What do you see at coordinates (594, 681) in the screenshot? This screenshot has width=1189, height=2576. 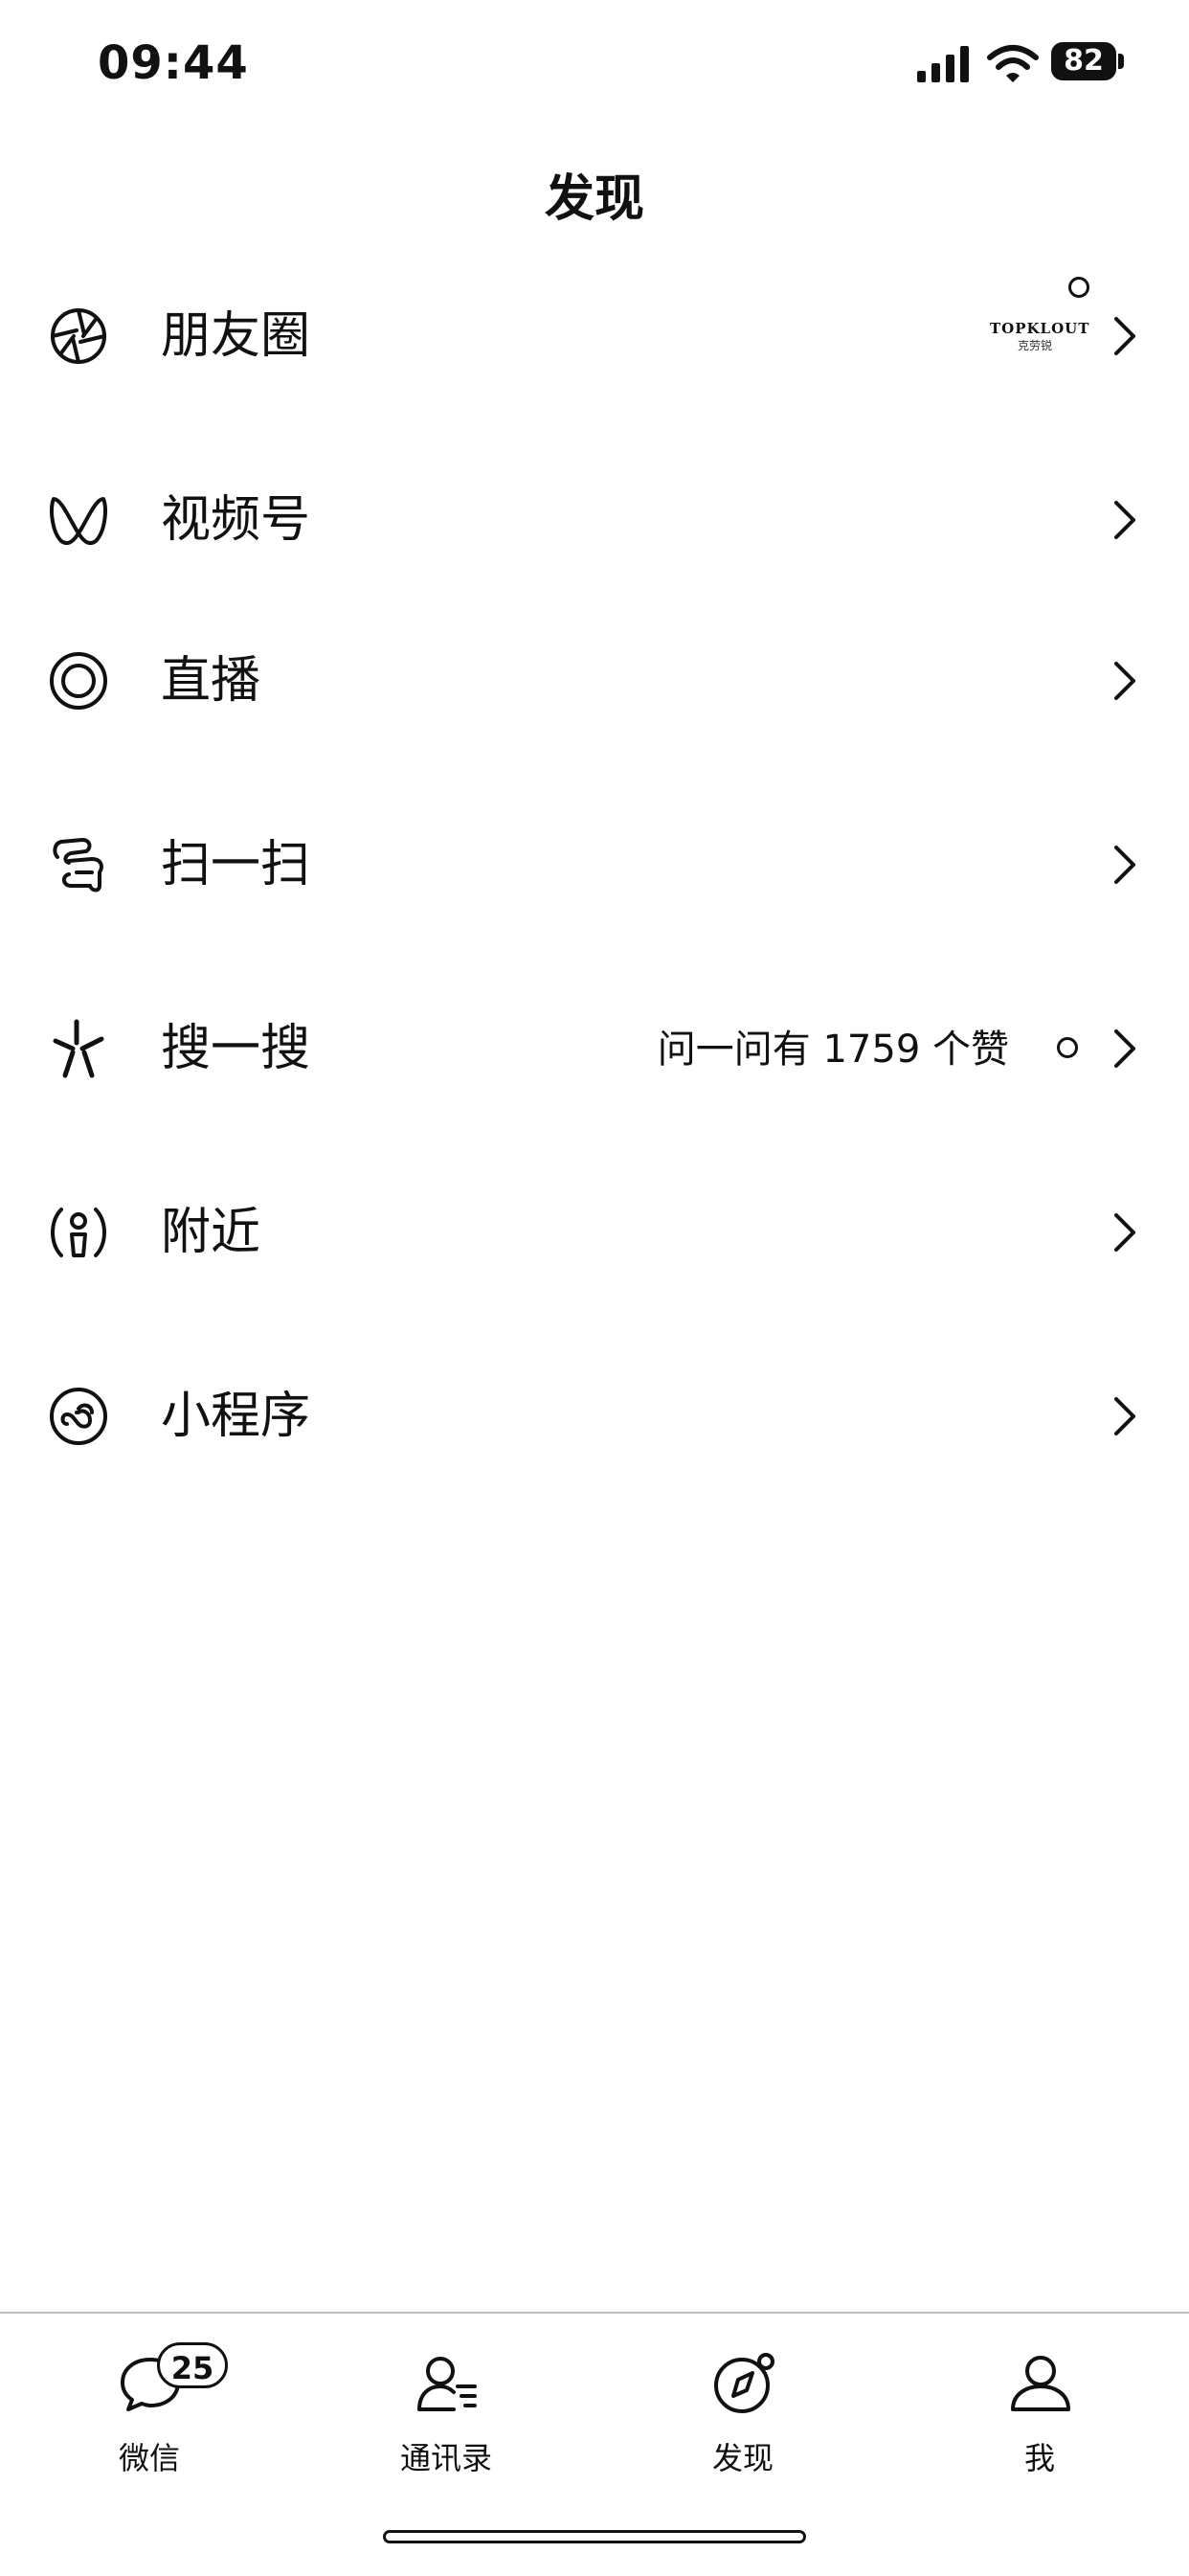 I see `row-live: 直播` at bounding box center [594, 681].